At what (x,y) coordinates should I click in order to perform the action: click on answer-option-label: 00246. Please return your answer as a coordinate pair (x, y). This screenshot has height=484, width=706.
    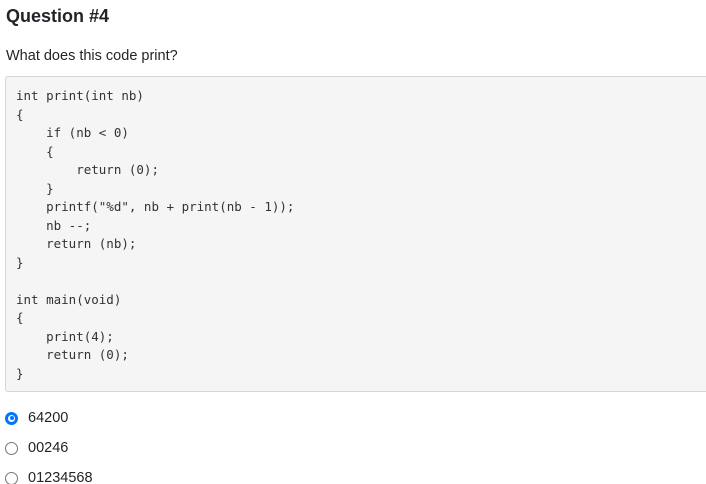
    Looking at the image, I should click on (48, 448).